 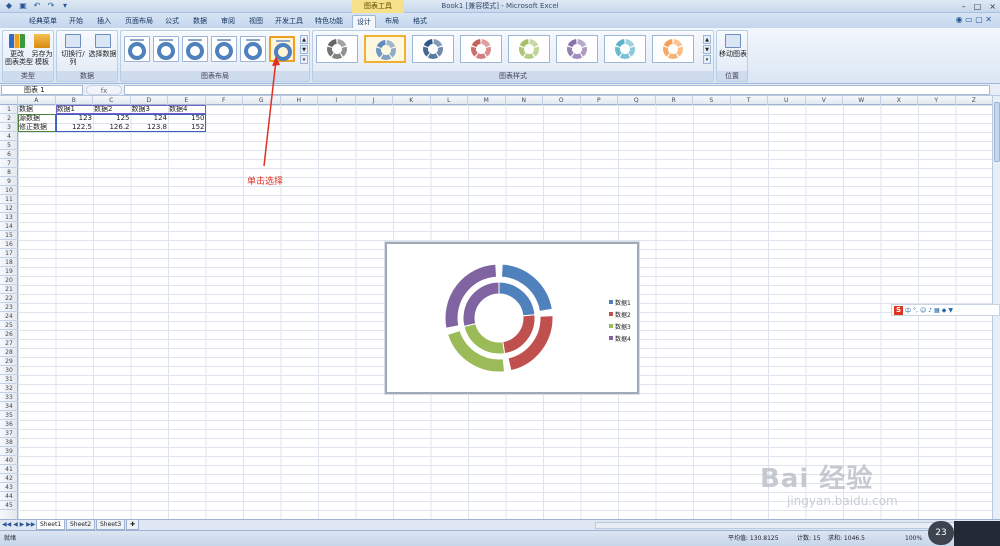 What do you see at coordinates (562, 100) in the screenshot?
I see `column-header-o: O` at bounding box center [562, 100].